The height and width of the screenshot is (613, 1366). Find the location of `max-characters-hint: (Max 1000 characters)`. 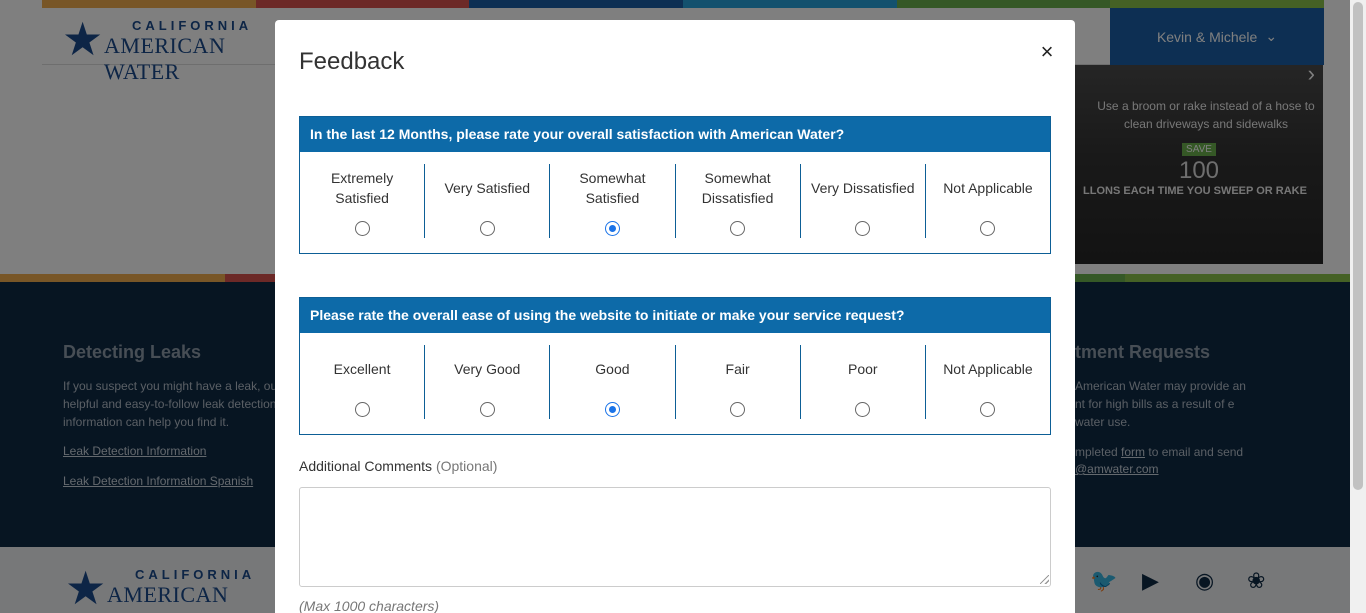

max-characters-hint: (Max 1000 characters) is located at coordinates (369, 605).